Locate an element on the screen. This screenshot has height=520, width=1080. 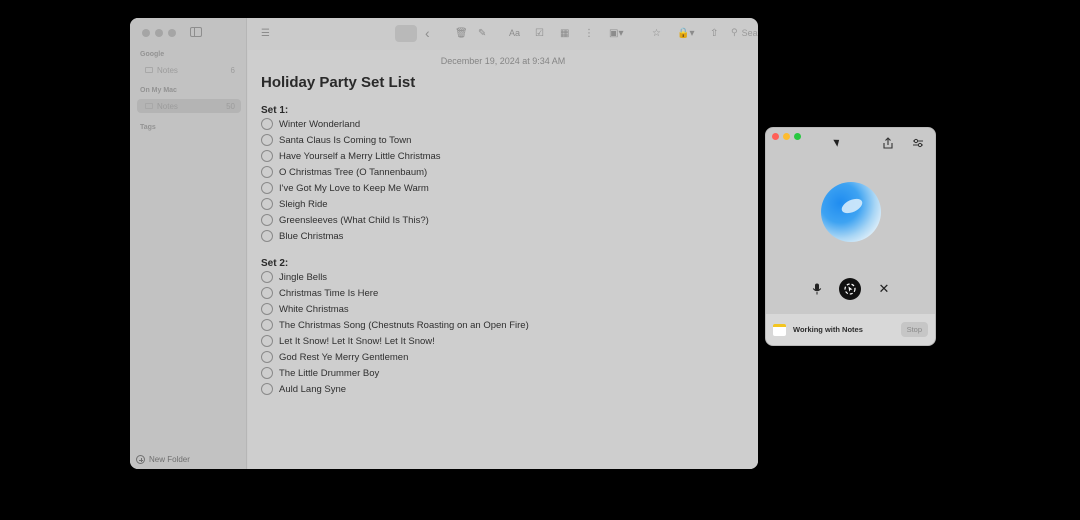
checklist-item: Greensleeves (What Child Is This?) is located at coordinates (345, 220).